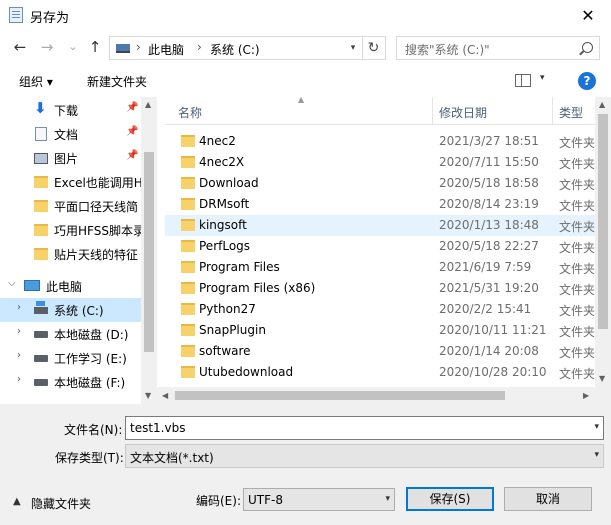 This screenshot has height=525, width=611. I want to click on table-row: kingsoft 2020/1/13 18:48 文件夹, so click(380, 225).